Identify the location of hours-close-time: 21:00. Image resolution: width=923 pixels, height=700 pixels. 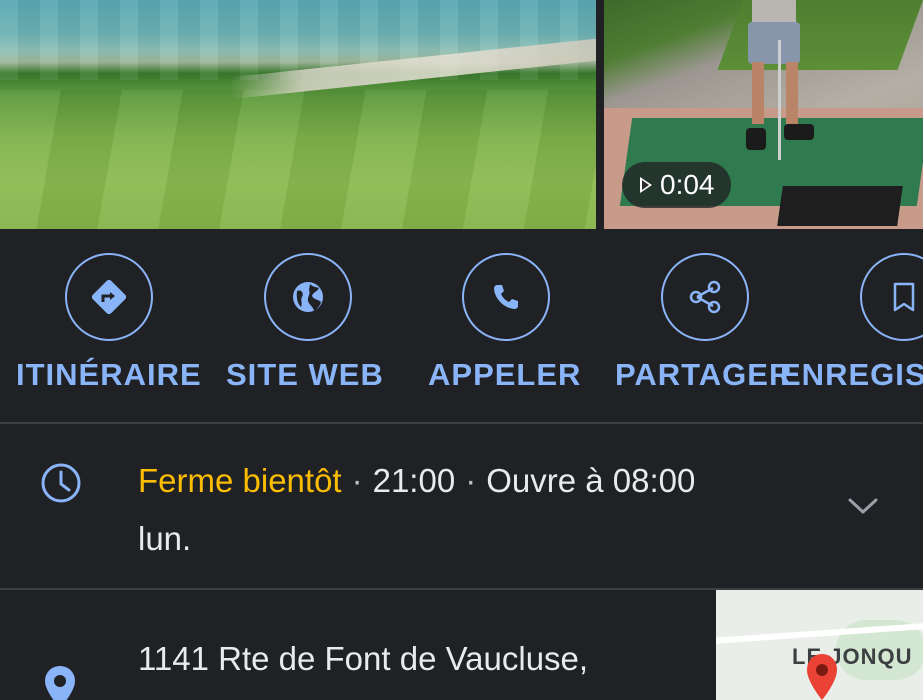
(414, 480).